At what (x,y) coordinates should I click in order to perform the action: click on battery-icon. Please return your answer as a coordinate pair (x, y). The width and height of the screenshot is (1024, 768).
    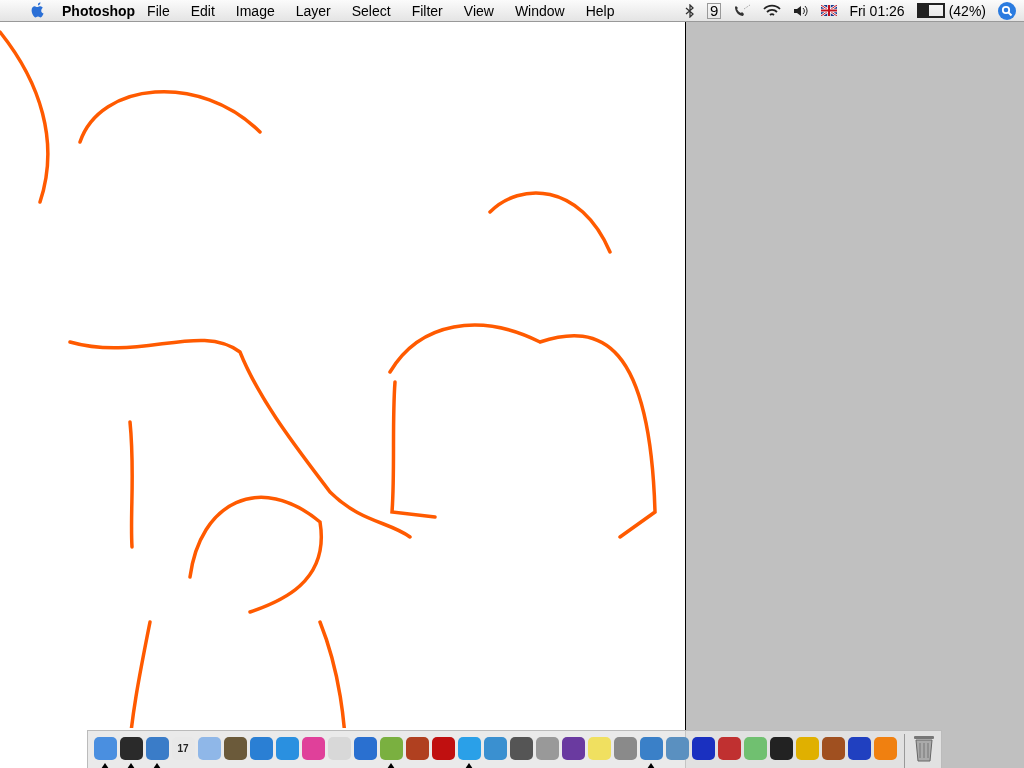
    Looking at the image, I should click on (930, 10).